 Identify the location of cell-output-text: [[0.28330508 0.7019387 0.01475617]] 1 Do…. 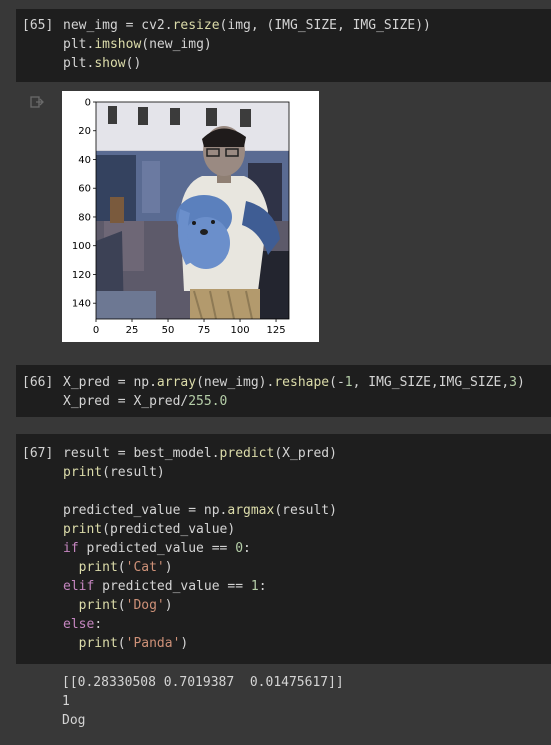
(203, 701).